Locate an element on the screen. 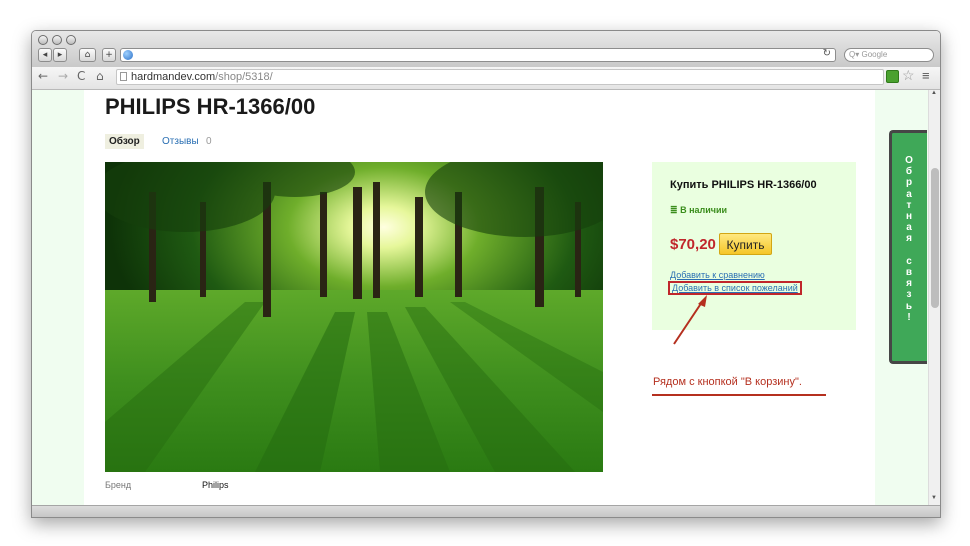 Image resolution: width=970 pixels, height=546 pixels. title-bar: ◂ ▸ ⌂ + ↻ Q▾ Google is located at coordinates (486, 49).